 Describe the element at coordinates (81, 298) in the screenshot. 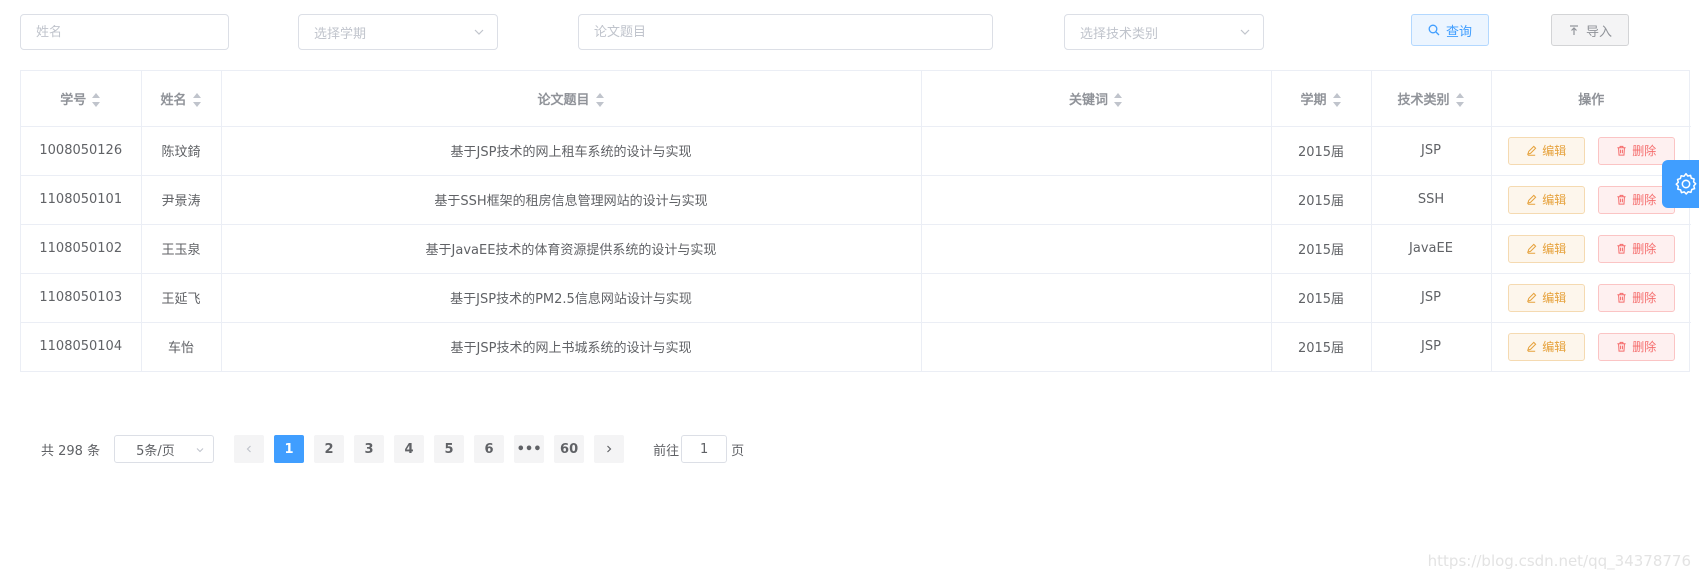

I see `cell-student-id: 1108050103` at that location.